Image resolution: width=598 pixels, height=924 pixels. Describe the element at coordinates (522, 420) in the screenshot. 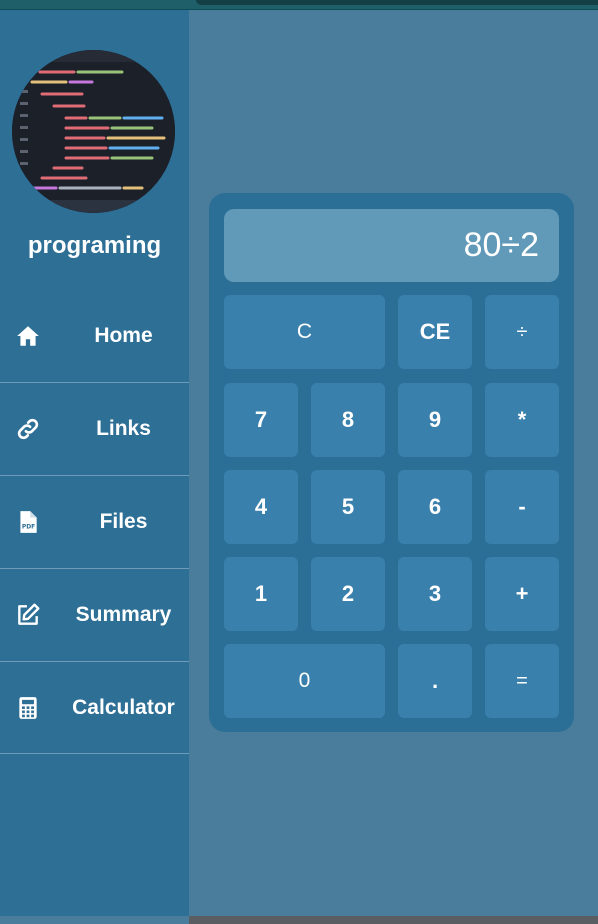

I see `multiply-button: *` at that location.